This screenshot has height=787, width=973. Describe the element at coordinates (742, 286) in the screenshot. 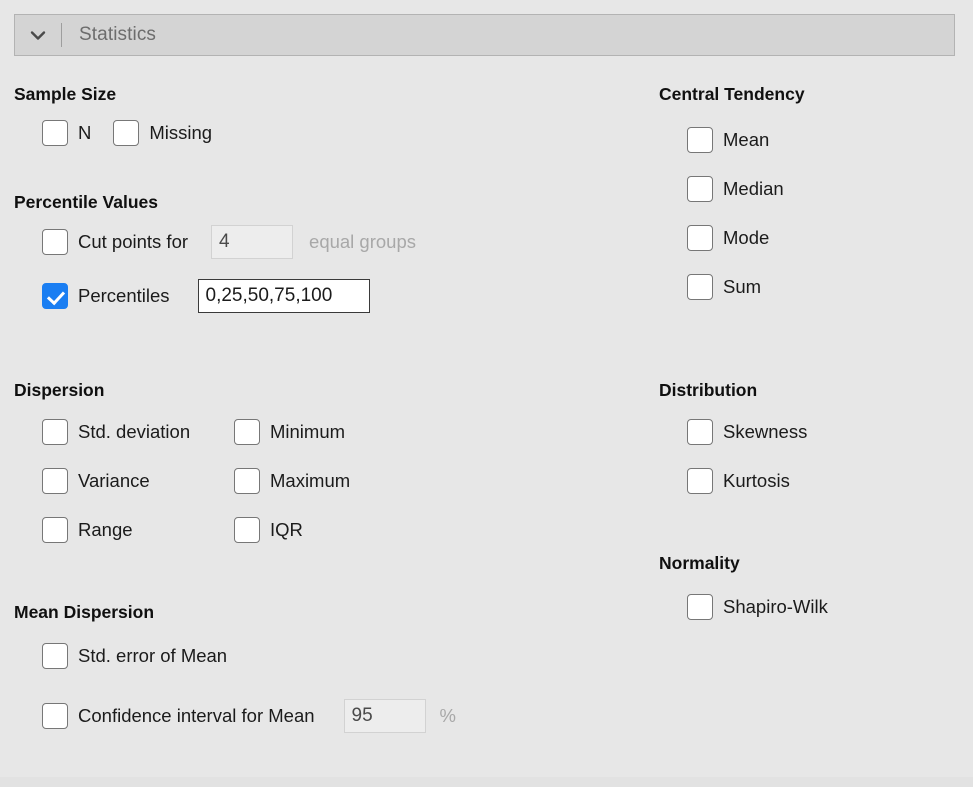

I see `checkbox-sum-label: Sum` at that location.